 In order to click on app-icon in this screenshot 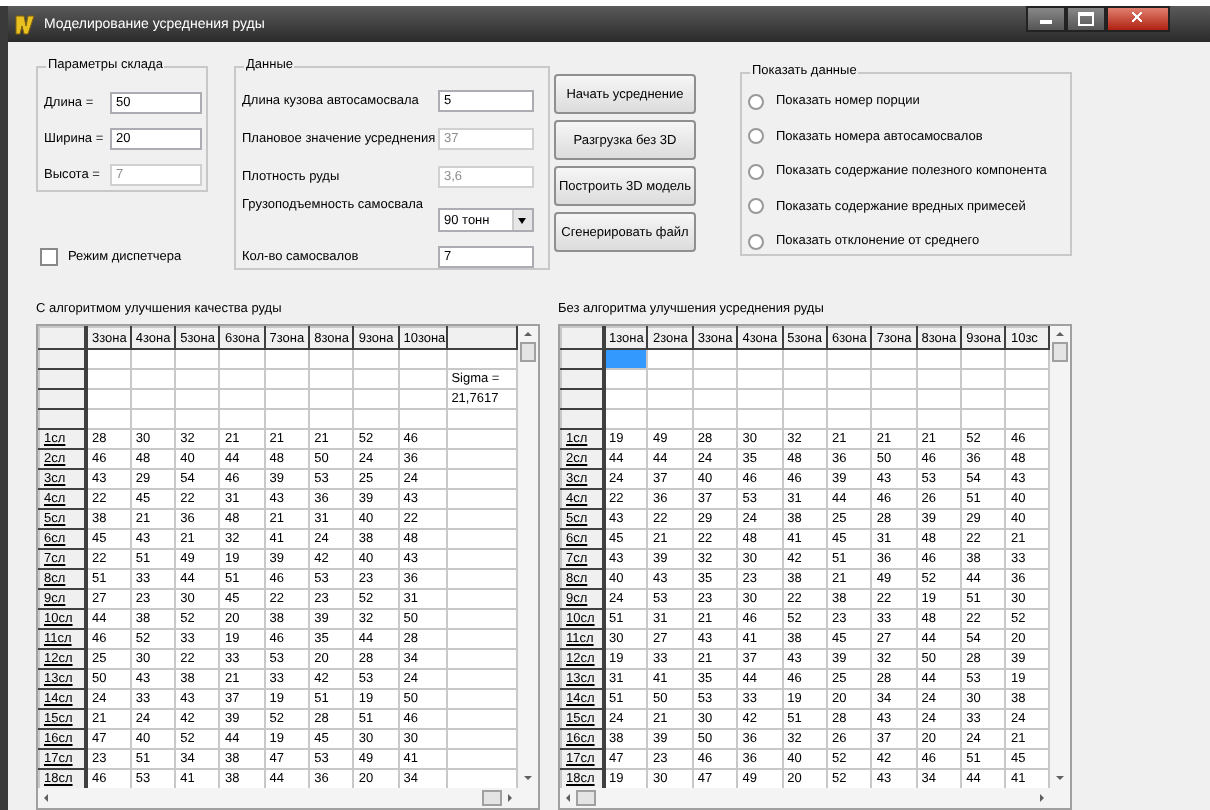, I will do `click(25, 24)`.